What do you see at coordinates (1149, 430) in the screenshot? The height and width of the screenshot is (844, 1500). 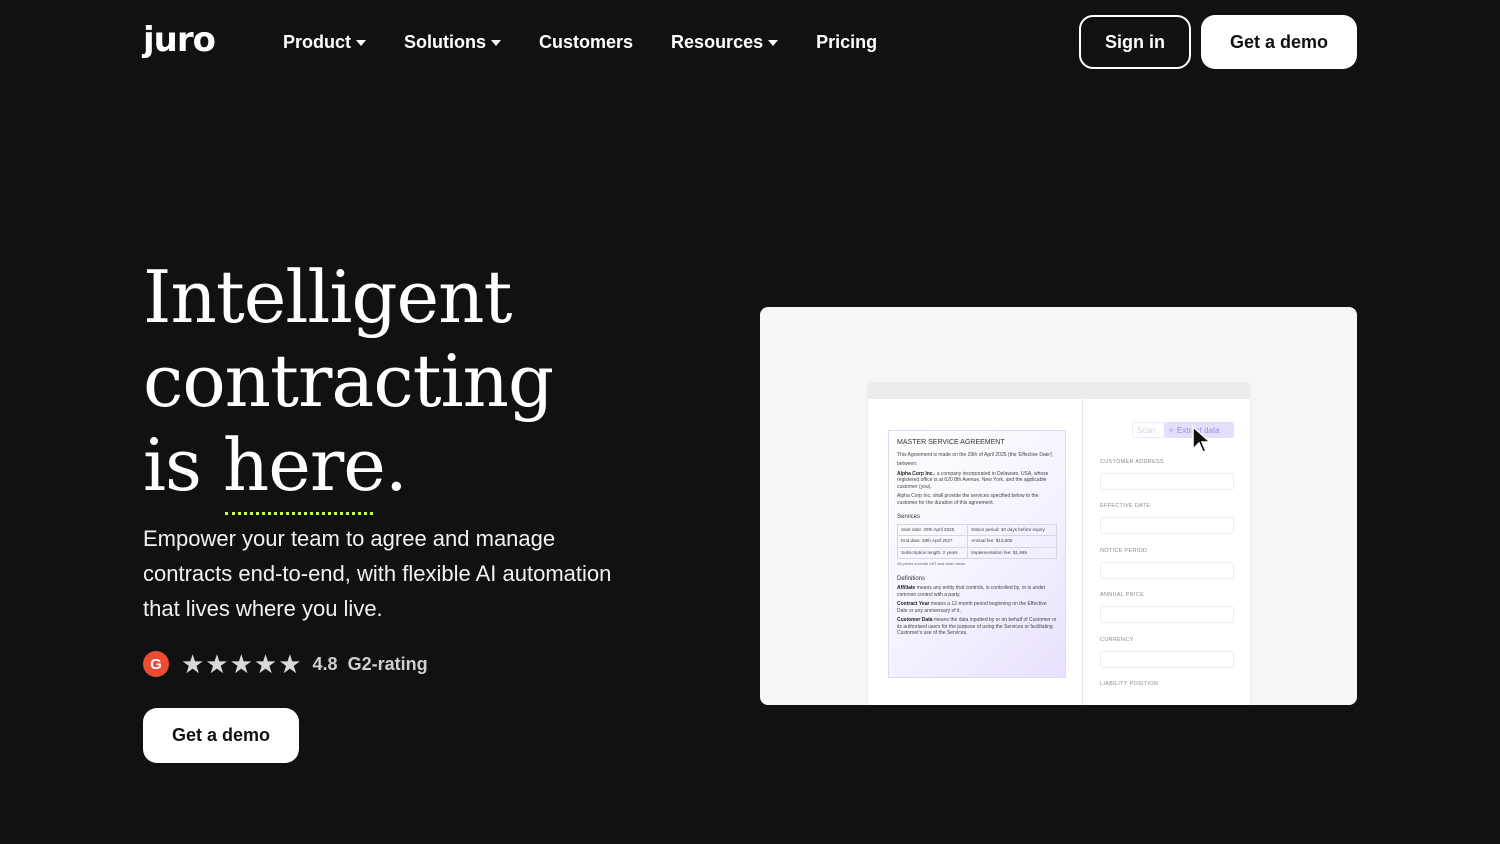 I see `scan-button: Scan` at bounding box center [1149, 430].